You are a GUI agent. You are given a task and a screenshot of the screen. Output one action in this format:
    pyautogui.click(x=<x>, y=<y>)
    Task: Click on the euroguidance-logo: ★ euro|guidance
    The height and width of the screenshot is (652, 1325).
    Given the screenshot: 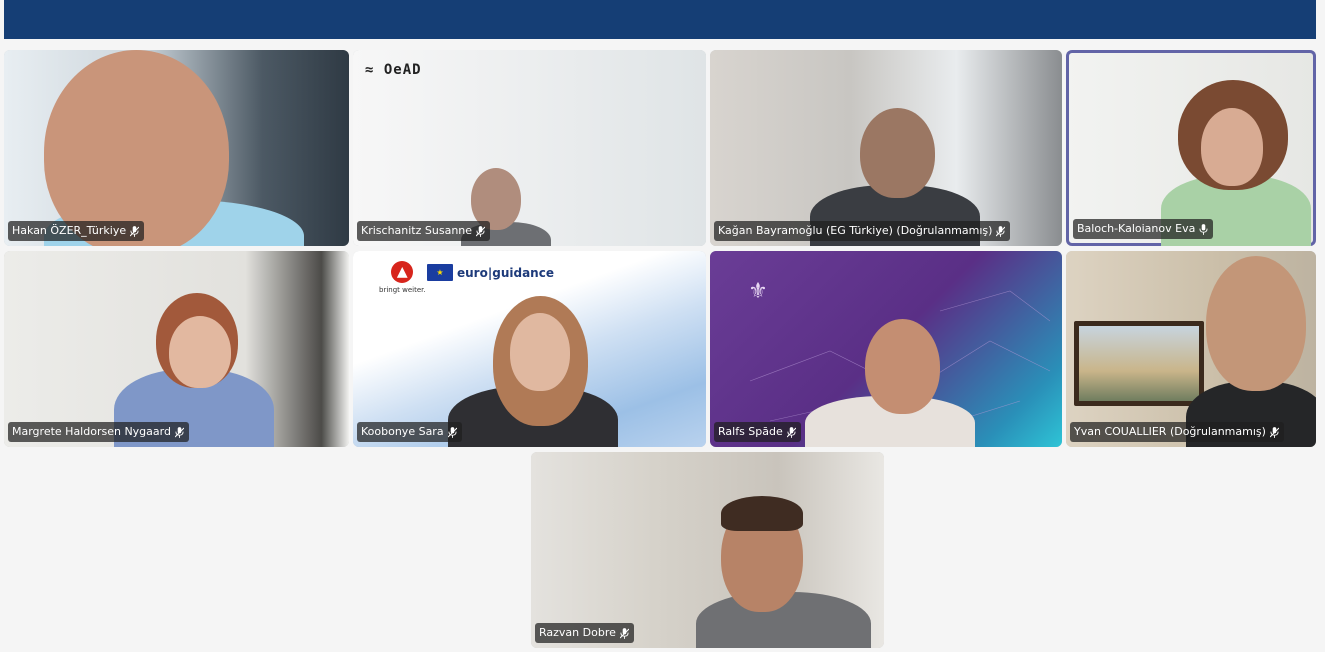 What is the action you would take?
    pyautogui.click(x=490, y=272)
    